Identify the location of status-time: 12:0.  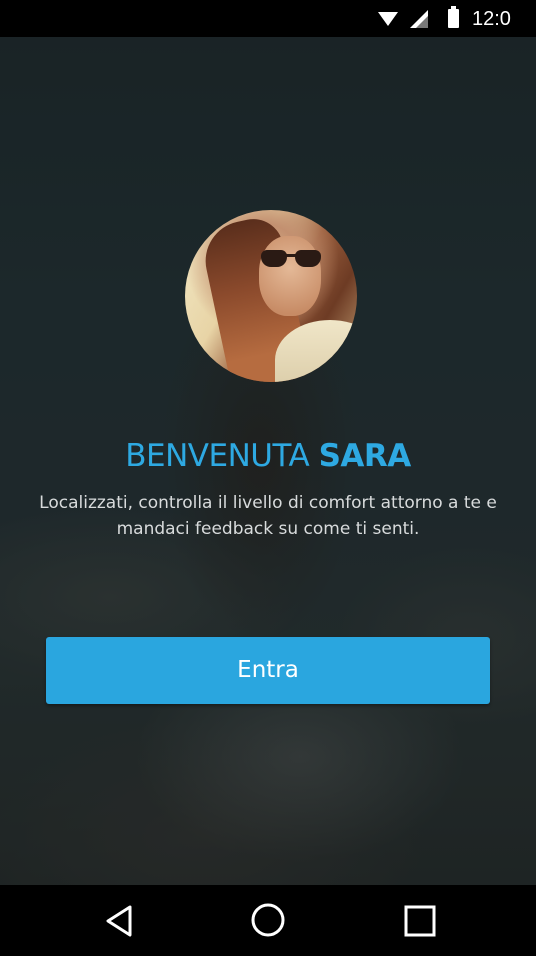
(491, 19).